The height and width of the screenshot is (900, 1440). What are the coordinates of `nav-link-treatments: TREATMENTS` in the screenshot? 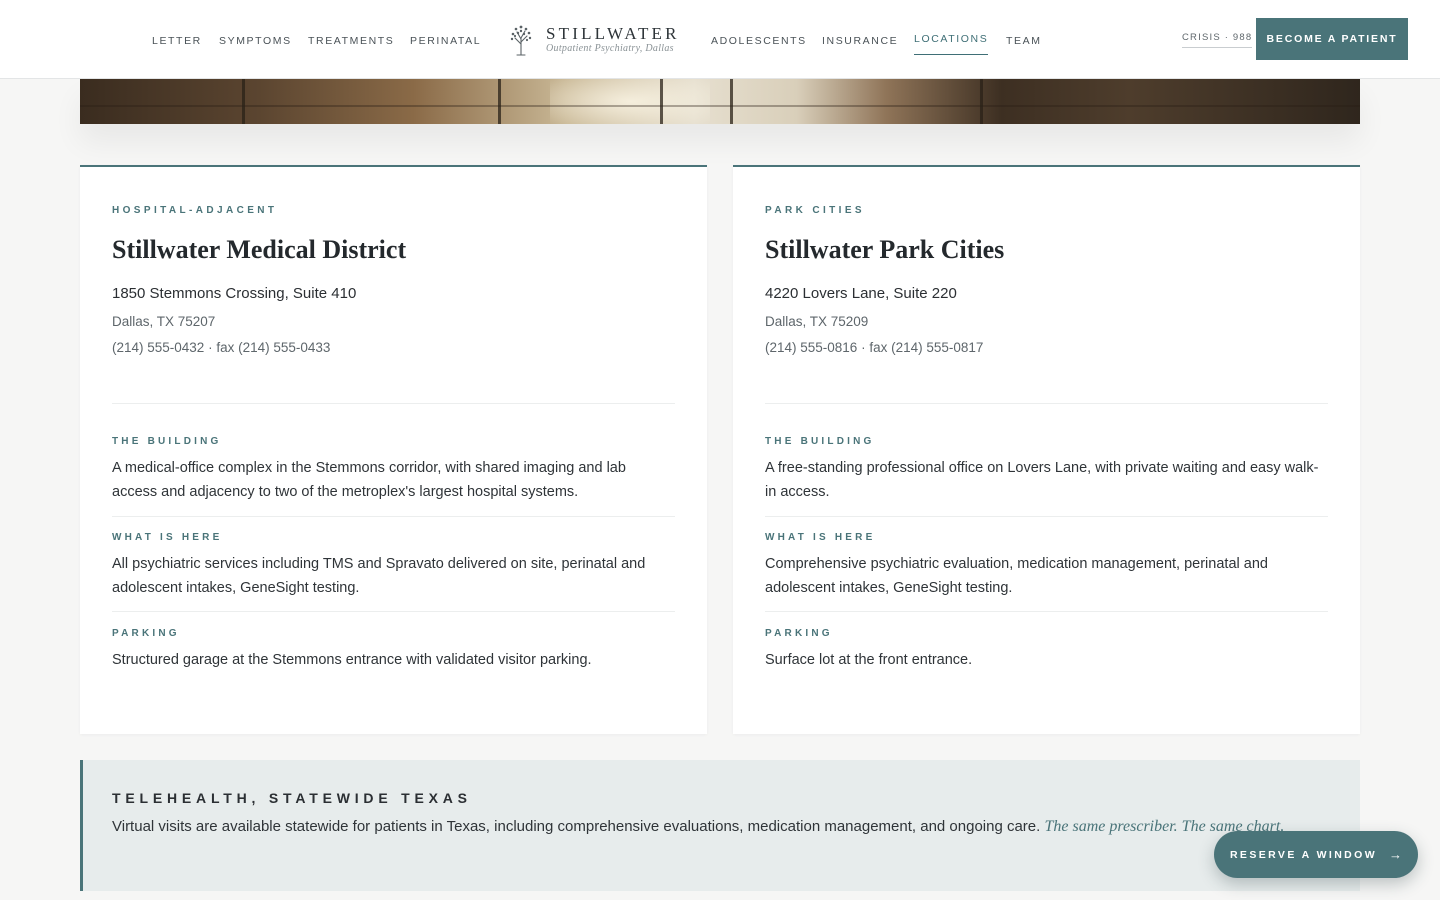 It's located at (351, 41).